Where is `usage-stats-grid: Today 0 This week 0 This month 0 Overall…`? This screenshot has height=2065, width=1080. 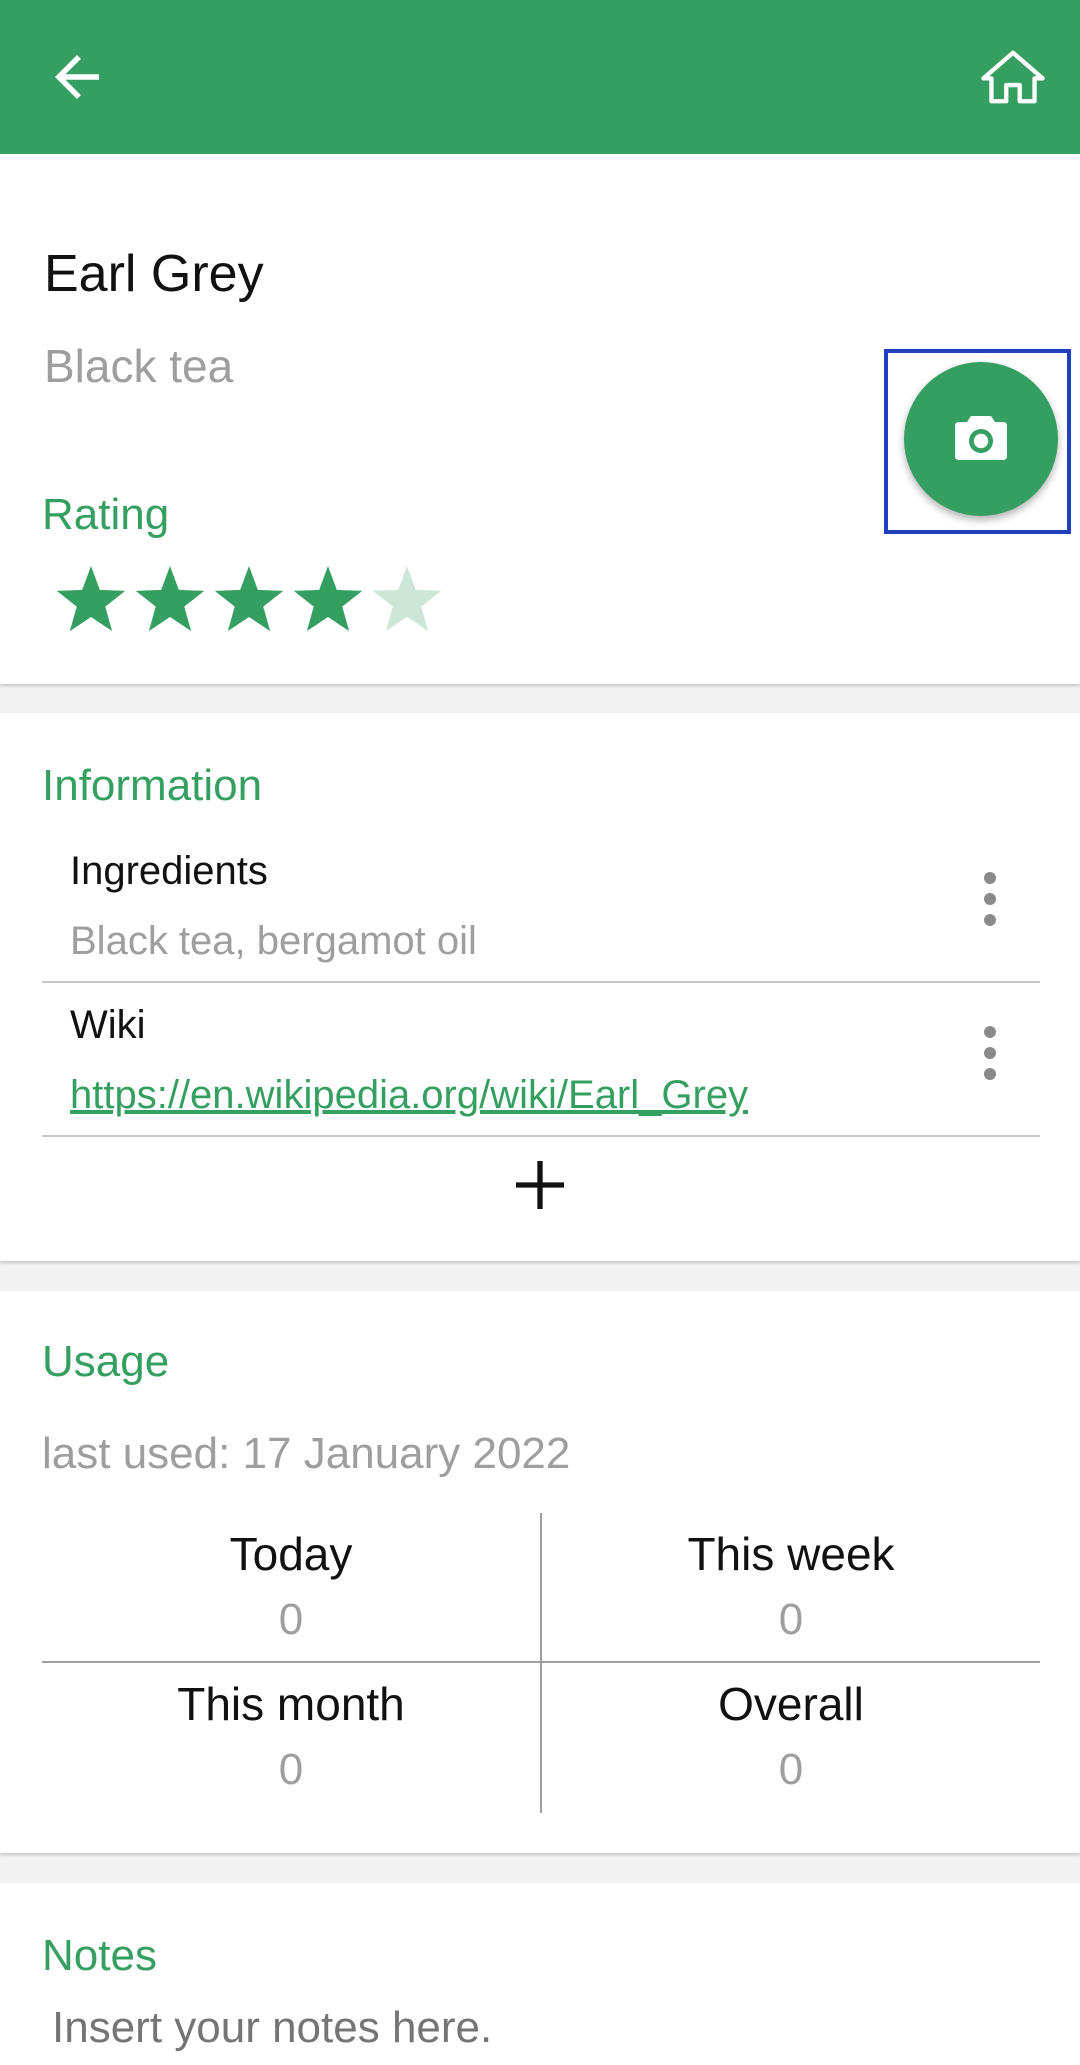 usage-stats-grid: Today 0 This week 0 This month 0 Overall… is located at coordinates (541, 1663).